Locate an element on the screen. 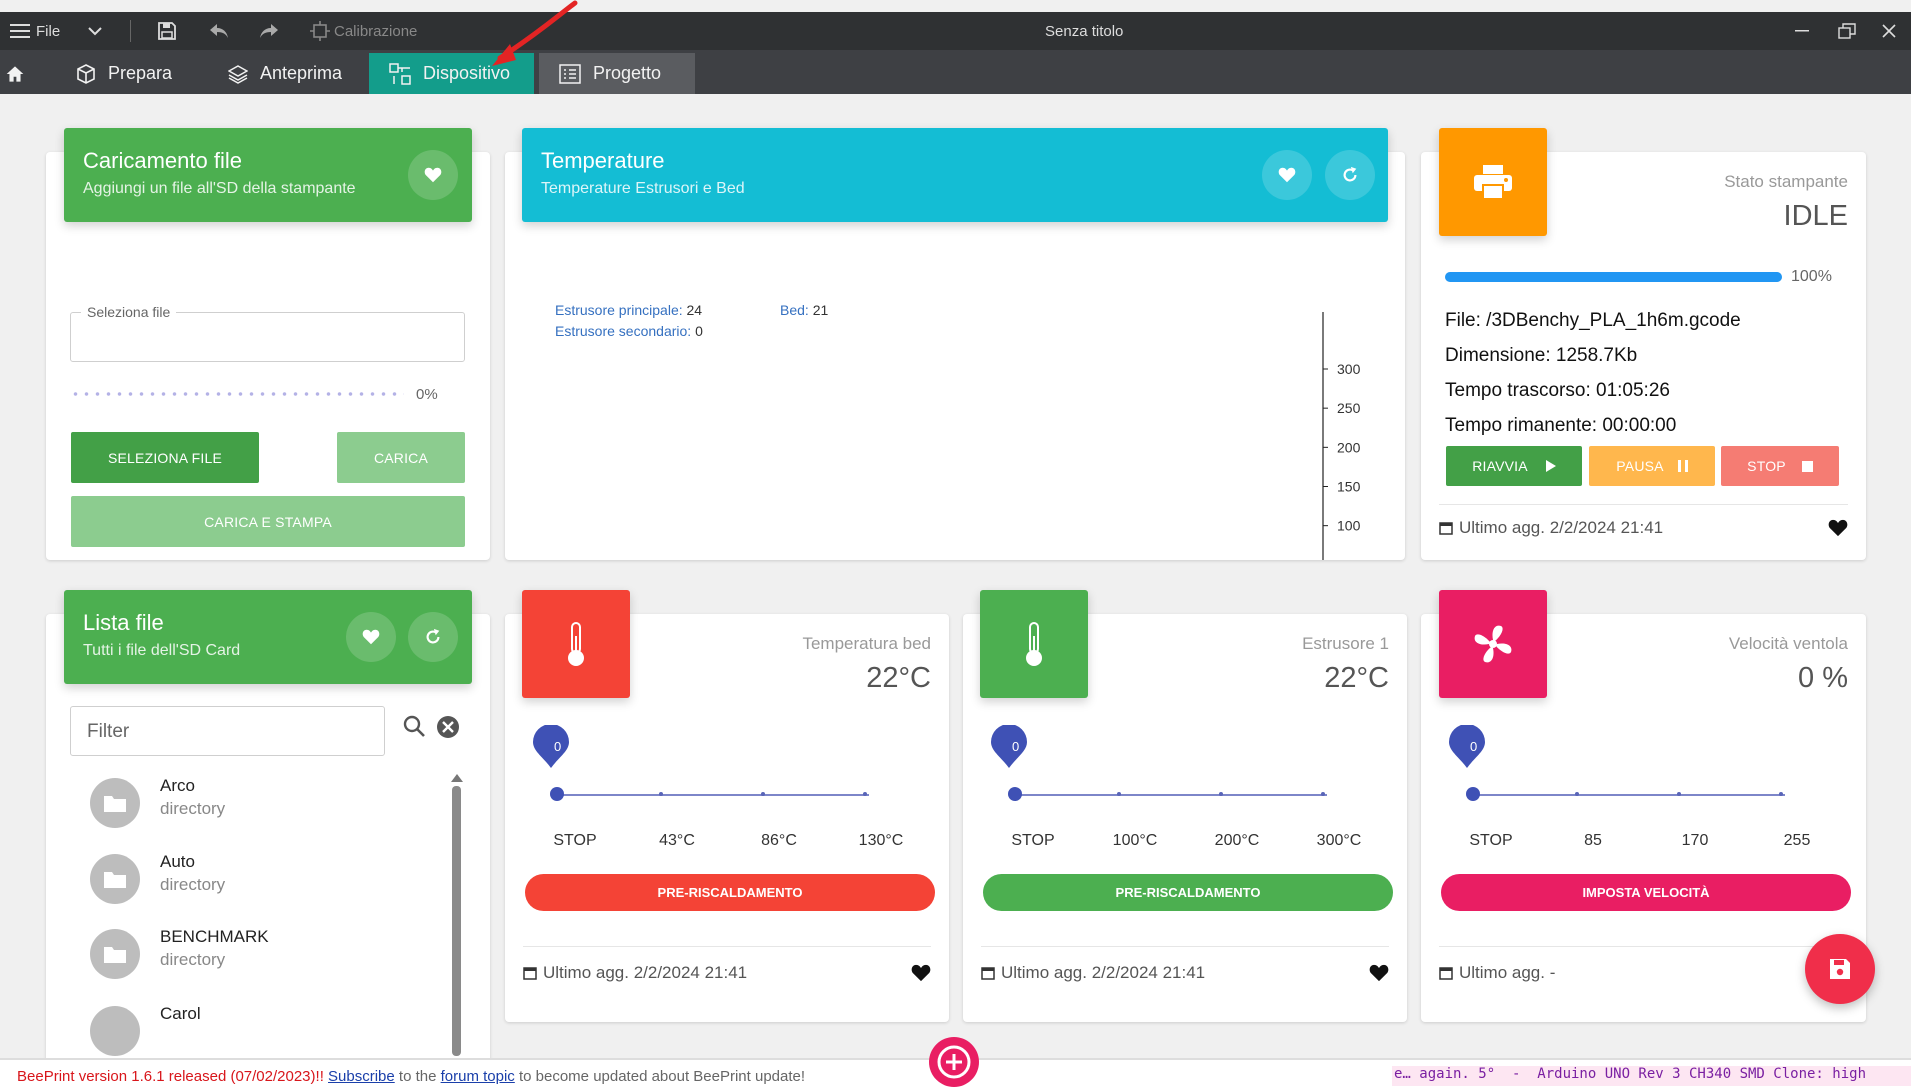  toolbar-divider is located at coordinates (130, 31).